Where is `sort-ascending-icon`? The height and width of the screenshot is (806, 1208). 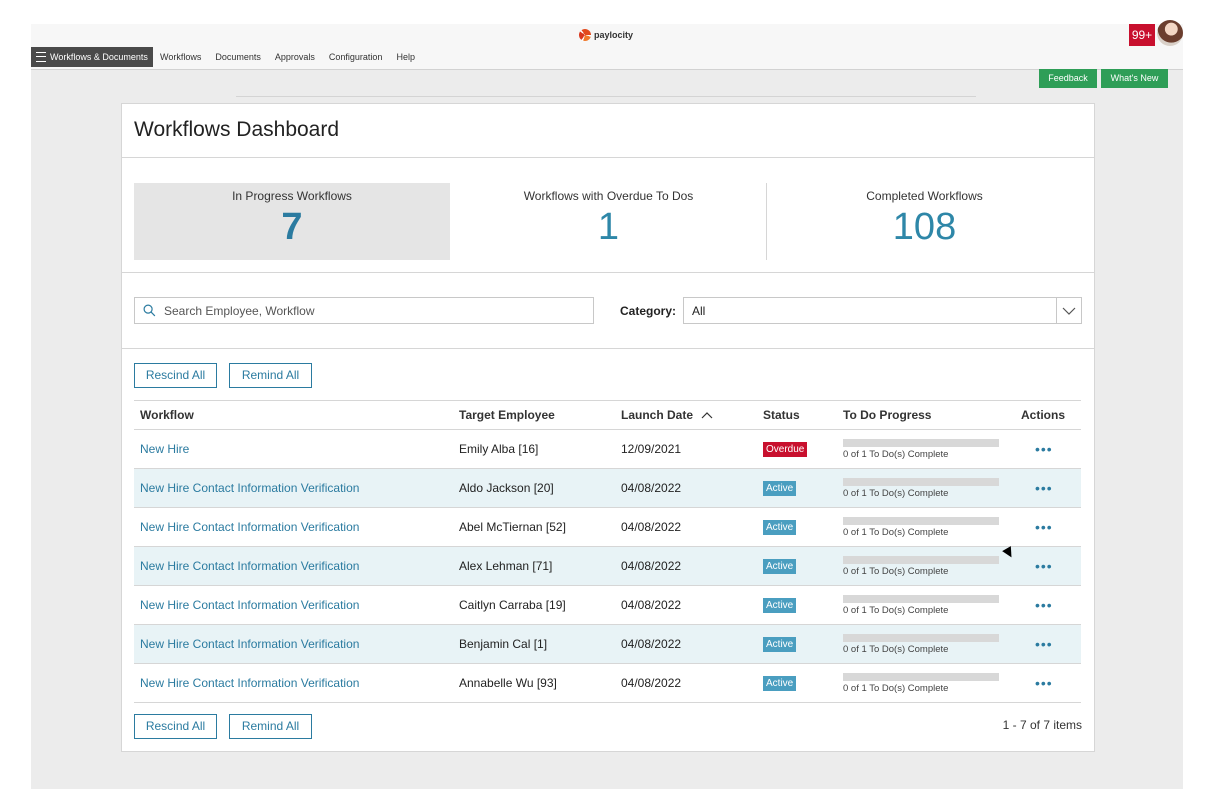
sort-ascending-icon is located at coordinates (707, 415).